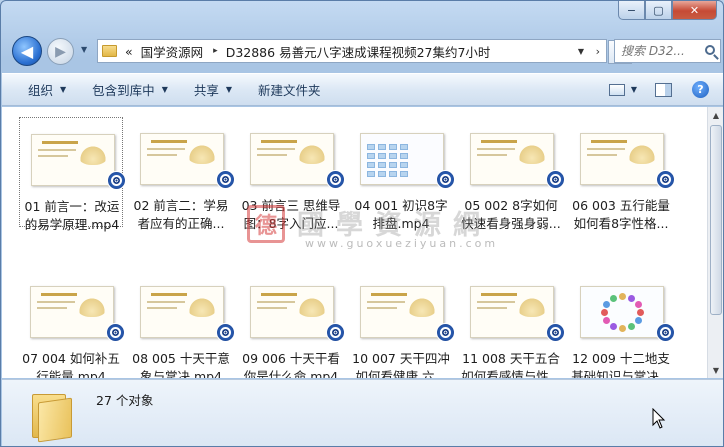  I want to click on scroll-up-icon: ▲, so click(715, 115).